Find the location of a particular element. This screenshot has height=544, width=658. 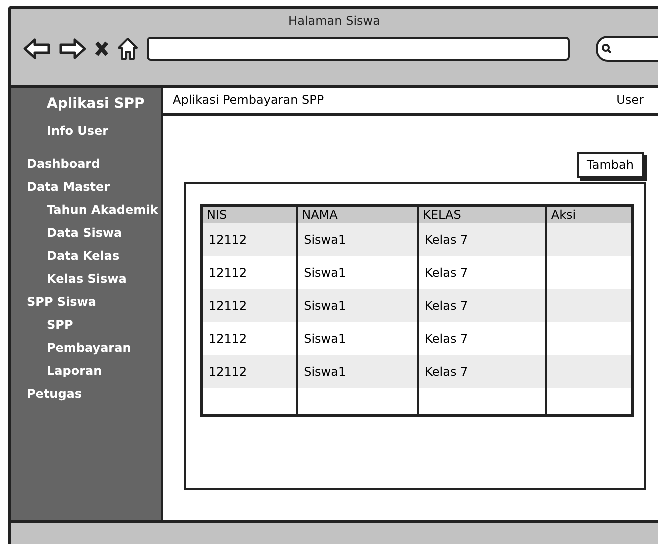

sidebar-item: SPP Siswa is located at coordinates (86, 302).